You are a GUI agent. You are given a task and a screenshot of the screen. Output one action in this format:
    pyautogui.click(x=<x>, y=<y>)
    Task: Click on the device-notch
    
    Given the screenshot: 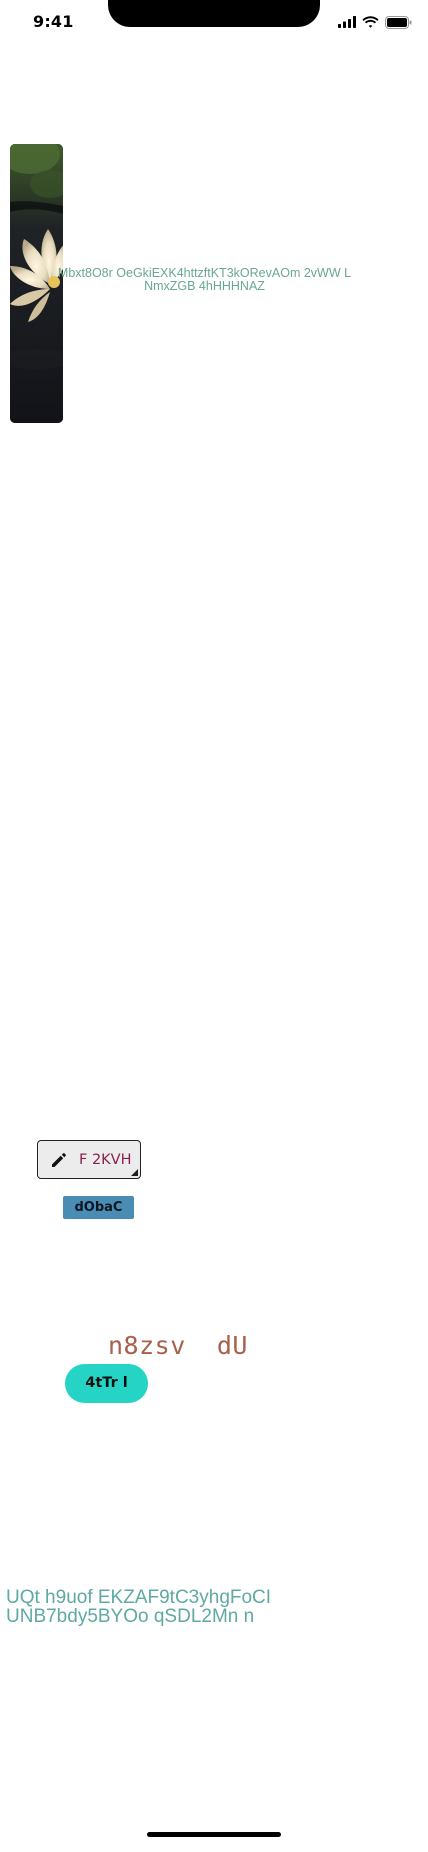 What is the action you would take?
    pyautogui.click(x=214, y=13)
    